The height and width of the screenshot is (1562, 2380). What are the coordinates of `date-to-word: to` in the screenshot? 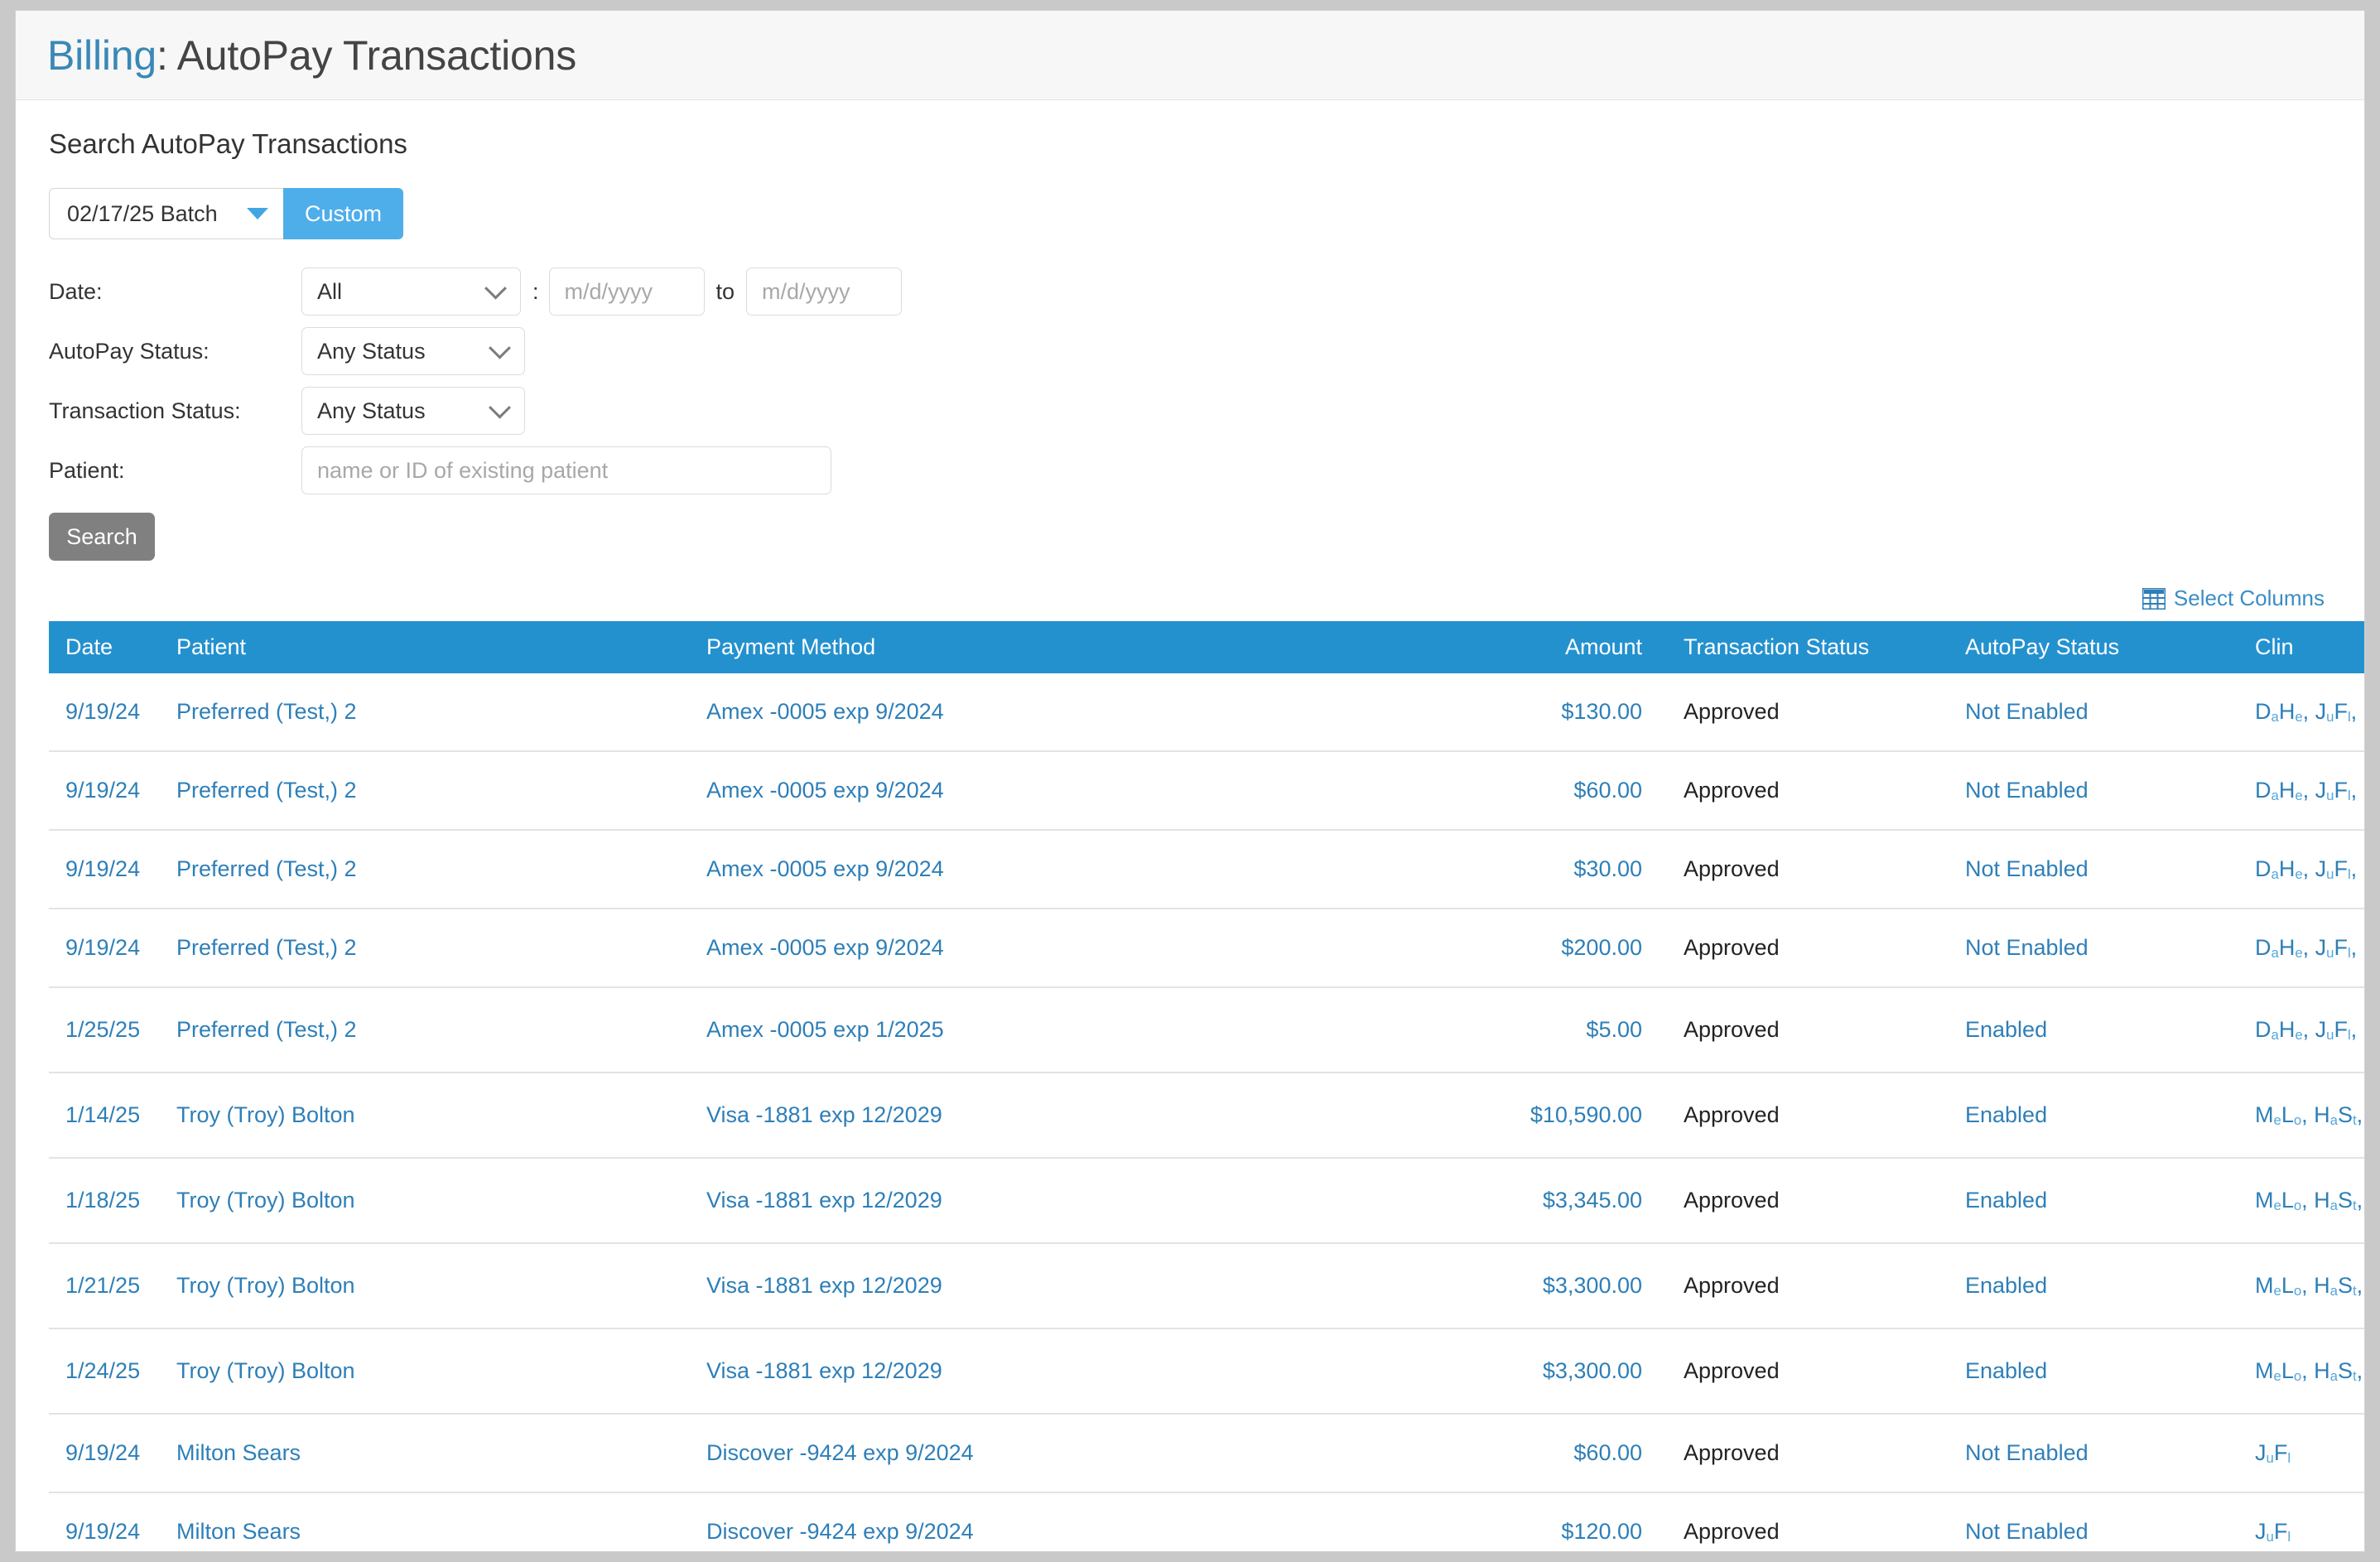 It's located at (725, 291).